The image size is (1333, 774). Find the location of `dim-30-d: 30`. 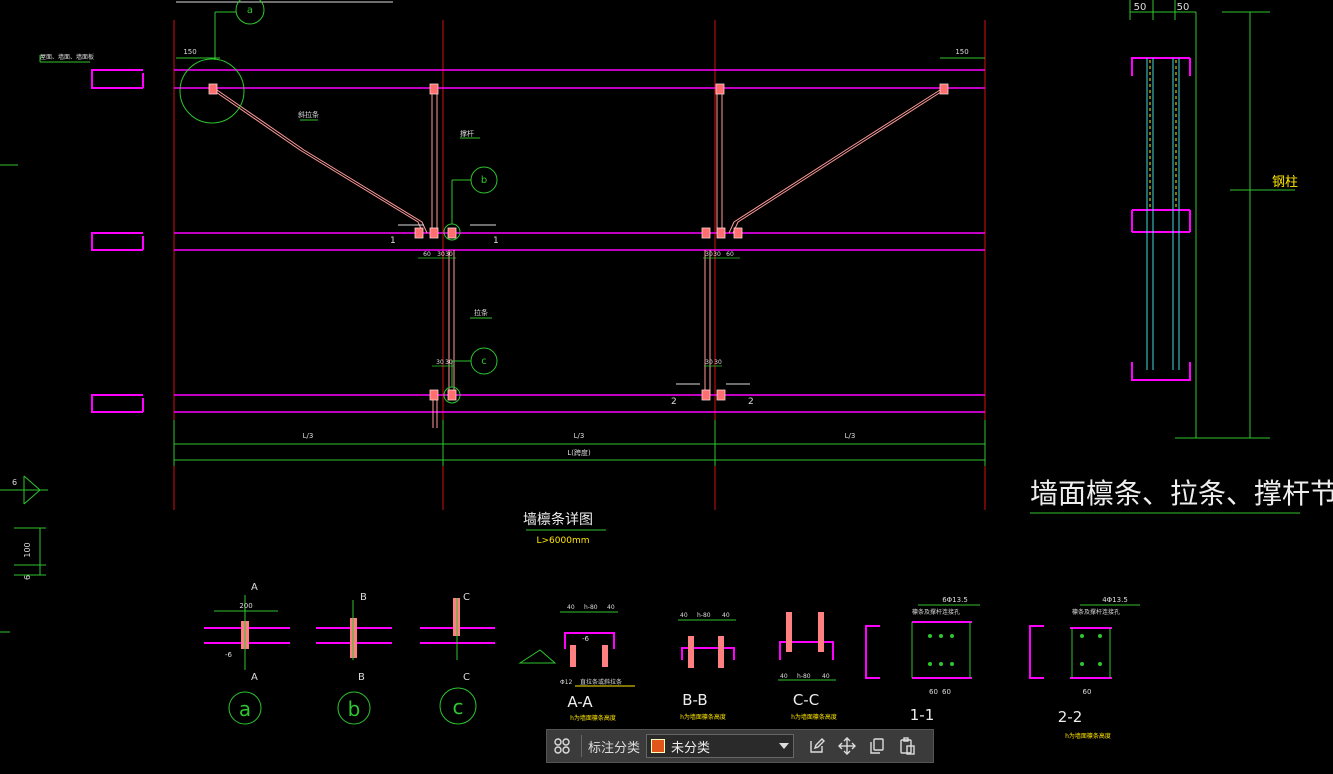

dim-30-d: 30 is located at coordinates (717, 254).